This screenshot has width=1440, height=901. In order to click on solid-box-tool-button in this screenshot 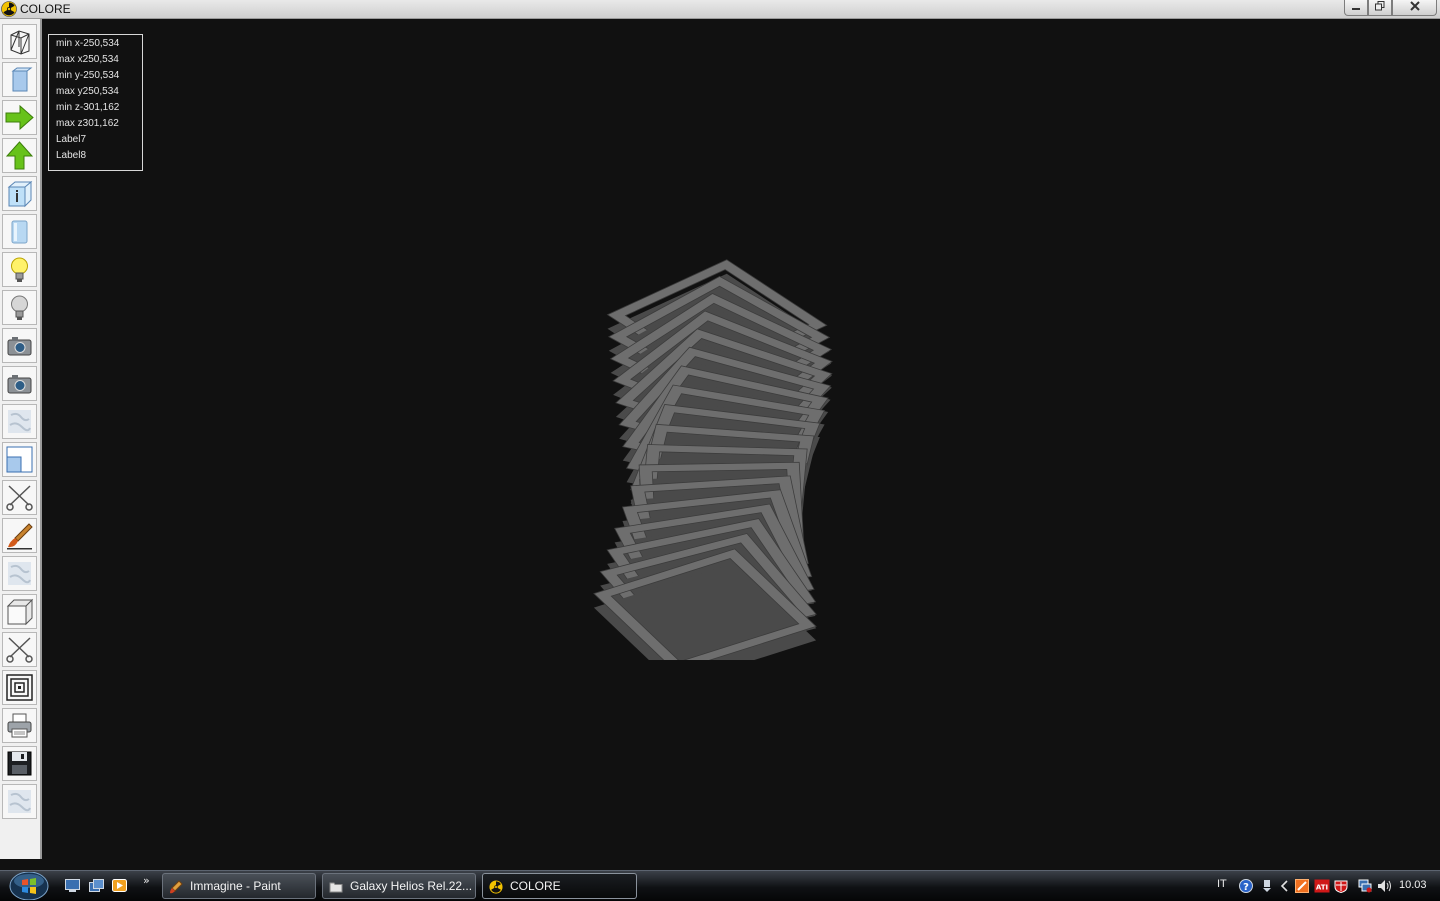, I will do `click(19, 79)`.